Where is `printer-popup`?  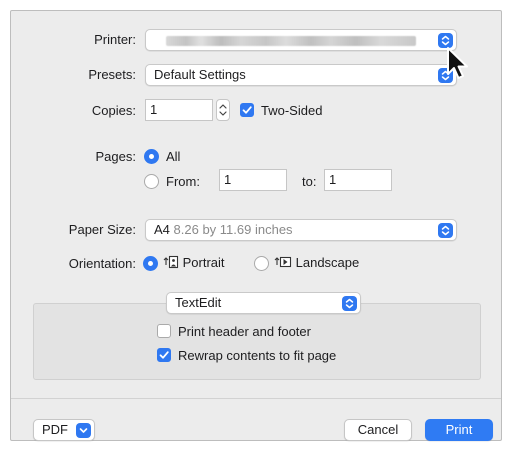
printer-popup is located at coordinates (301, 40).